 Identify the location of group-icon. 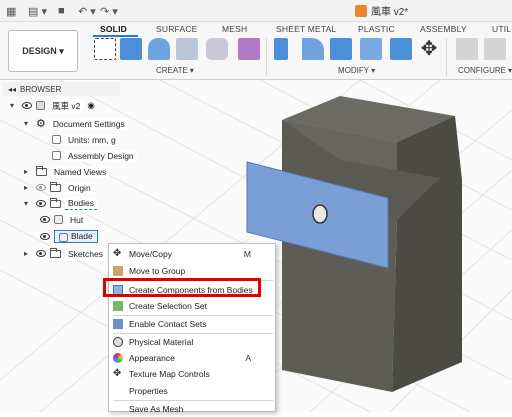
(118, 271).